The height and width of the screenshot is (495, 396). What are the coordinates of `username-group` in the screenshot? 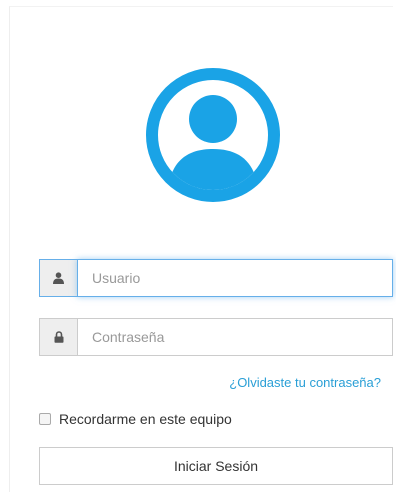 It's located at (216, 278).